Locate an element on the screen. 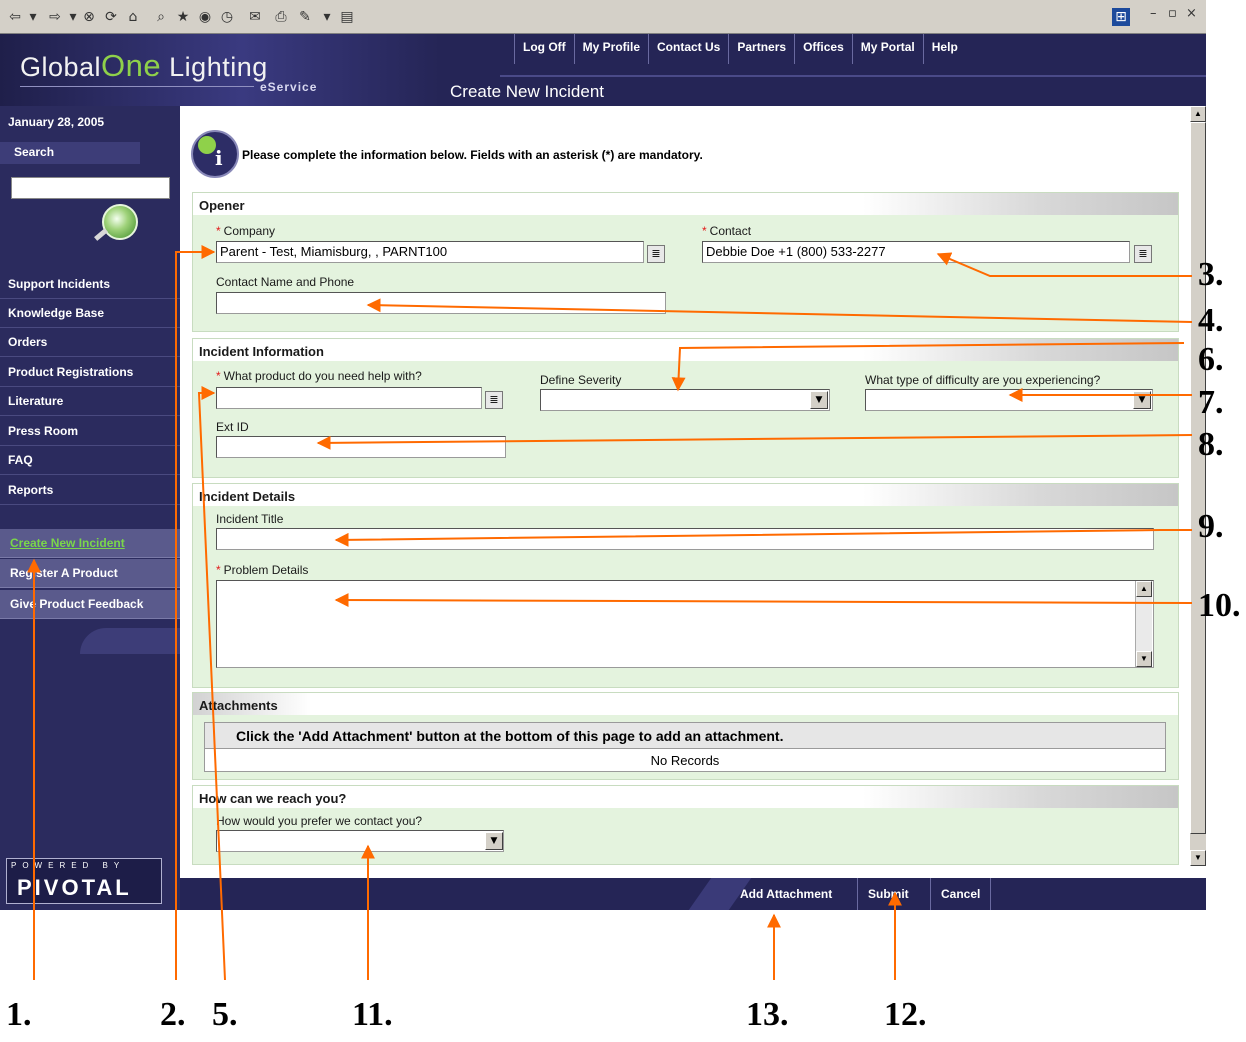 Image resolution: width=1246 pixels, height=1042 pixels. media-icon: ◉ is located at coordinates (205, 17).